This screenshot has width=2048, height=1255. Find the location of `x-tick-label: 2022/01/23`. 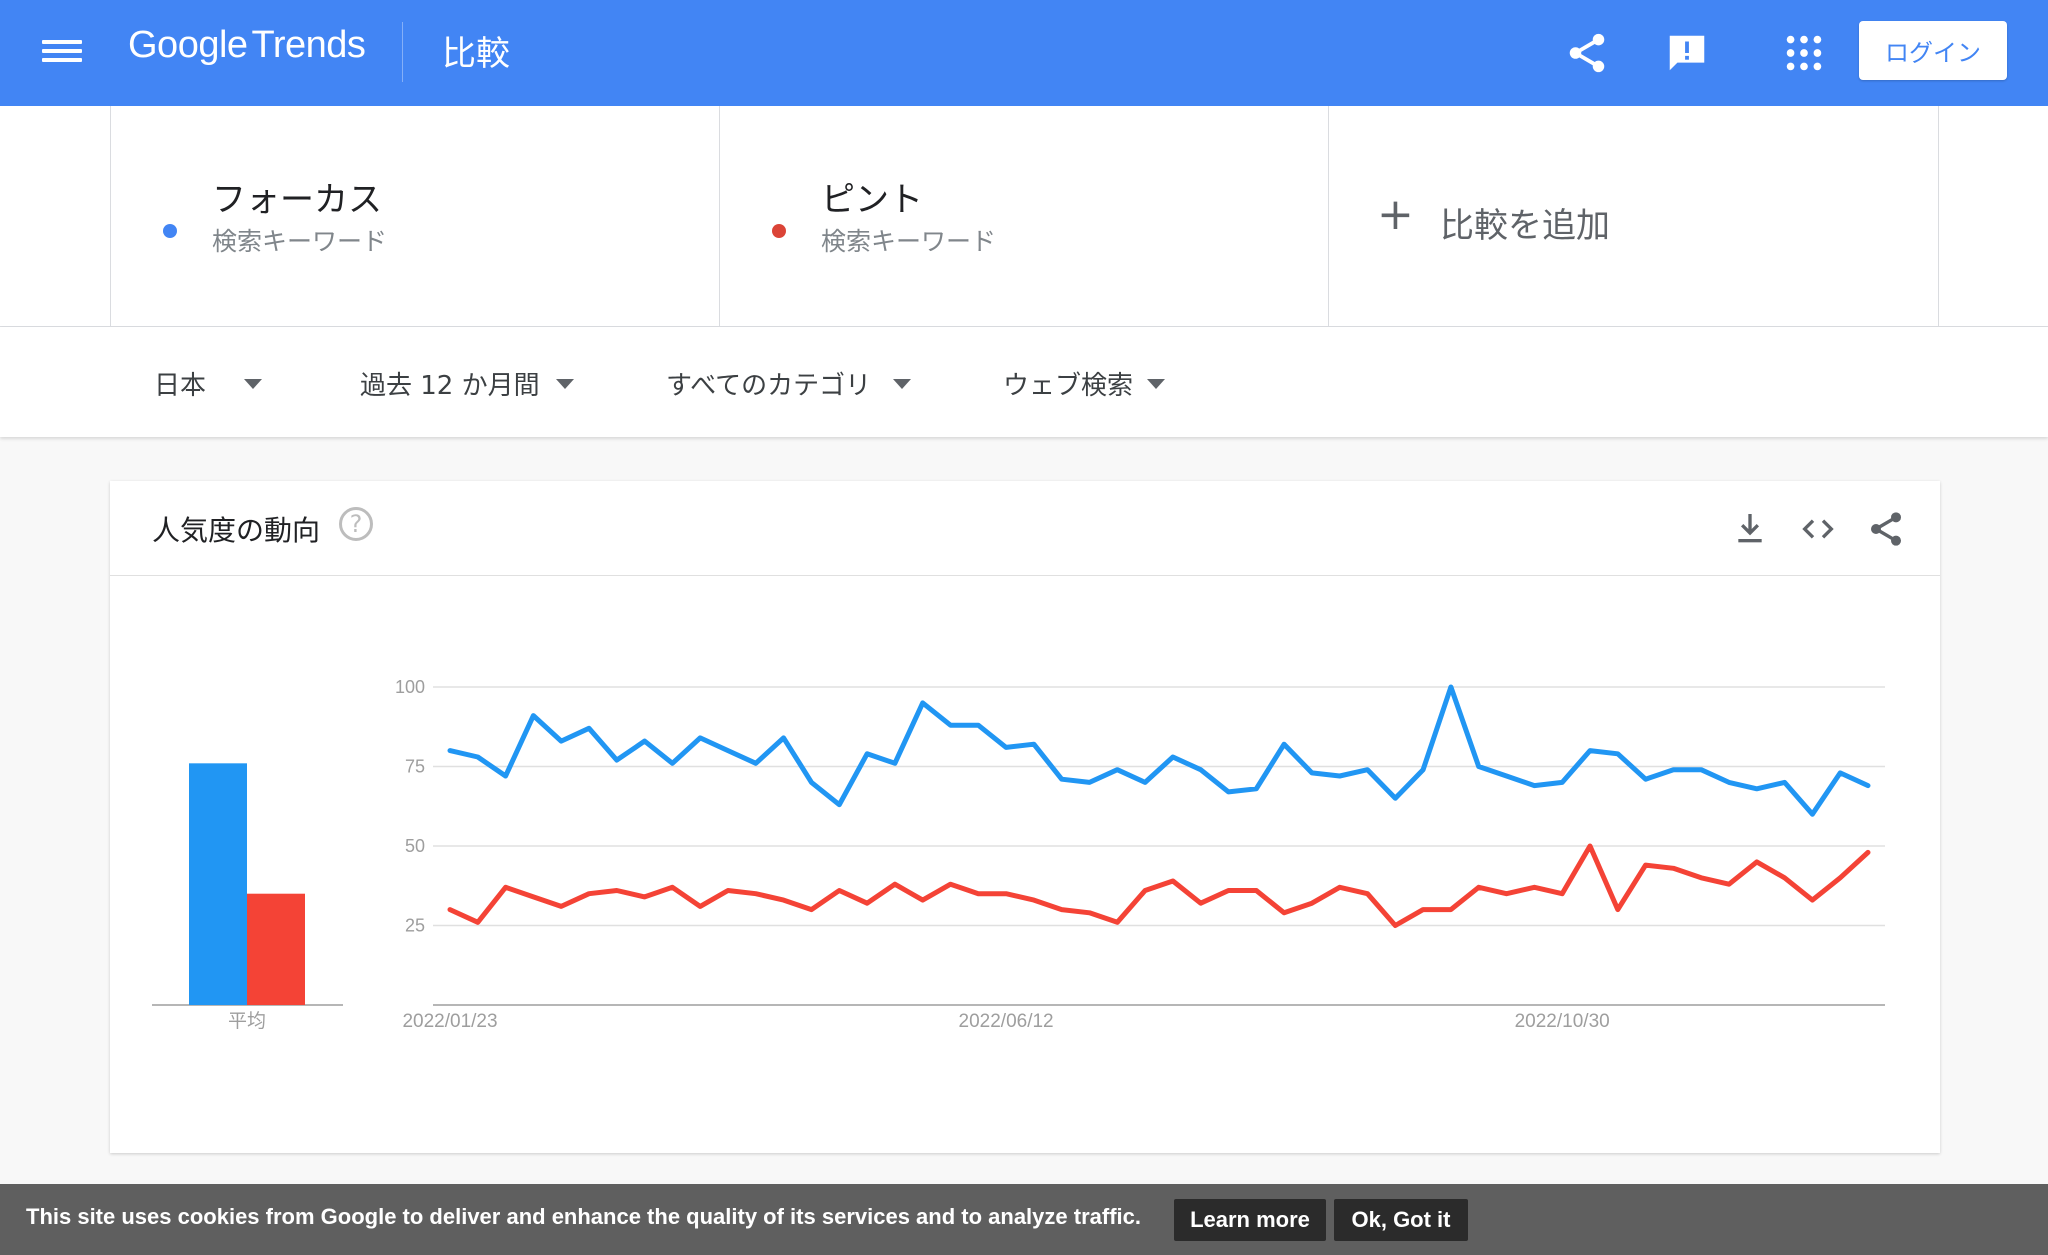

x-tick-label: 2022/01/23 is located at coordinates (449, 1021).